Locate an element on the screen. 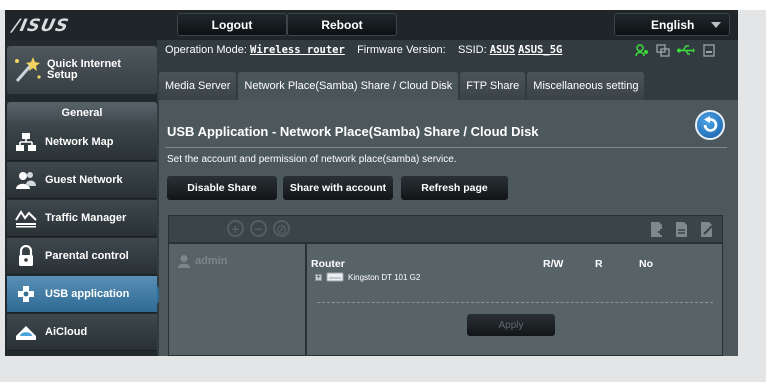 This screenshot has width=766, height=382. sidebar-item-label: Guest Network is located at coordinates (84, 180).